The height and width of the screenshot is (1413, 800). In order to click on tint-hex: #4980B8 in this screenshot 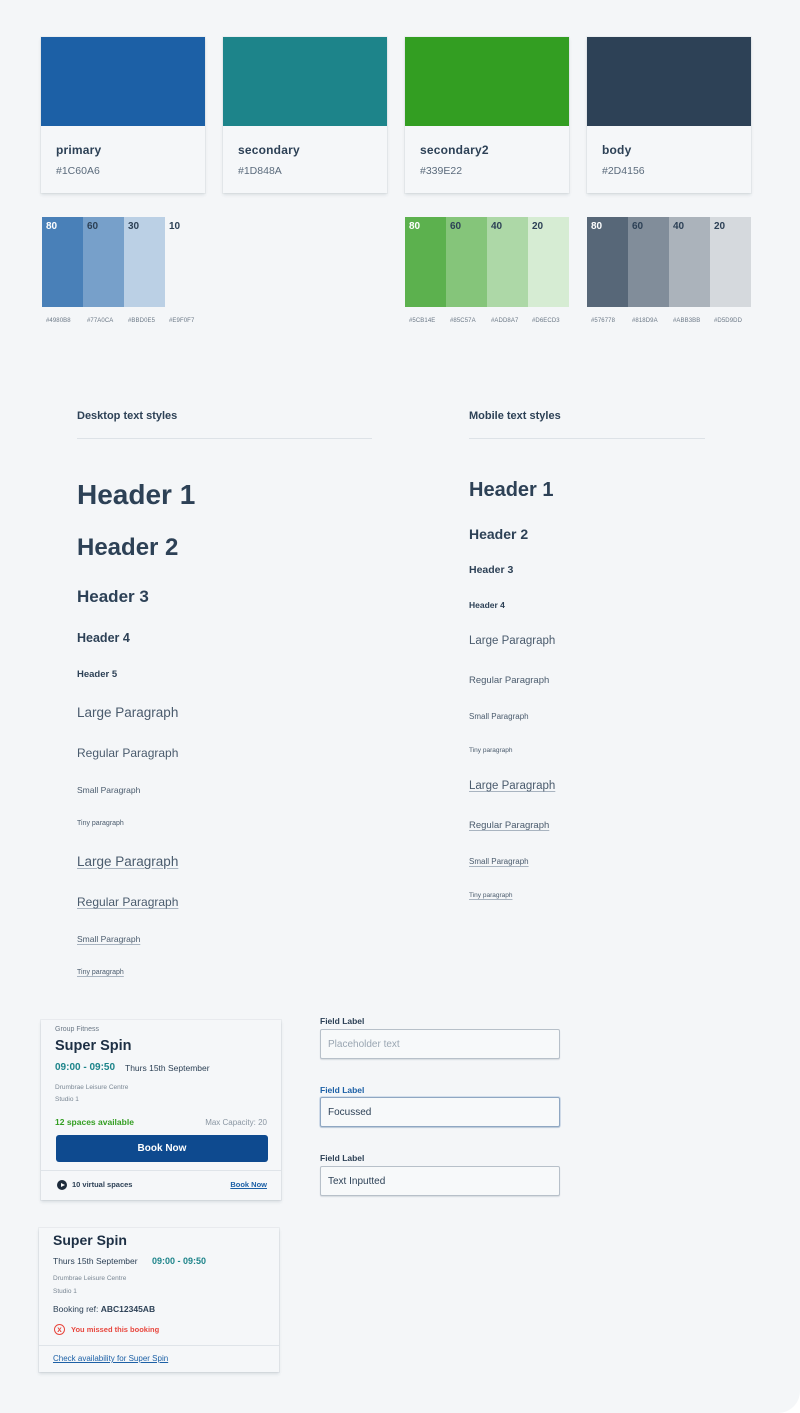, I will do `click(58, 321)`.